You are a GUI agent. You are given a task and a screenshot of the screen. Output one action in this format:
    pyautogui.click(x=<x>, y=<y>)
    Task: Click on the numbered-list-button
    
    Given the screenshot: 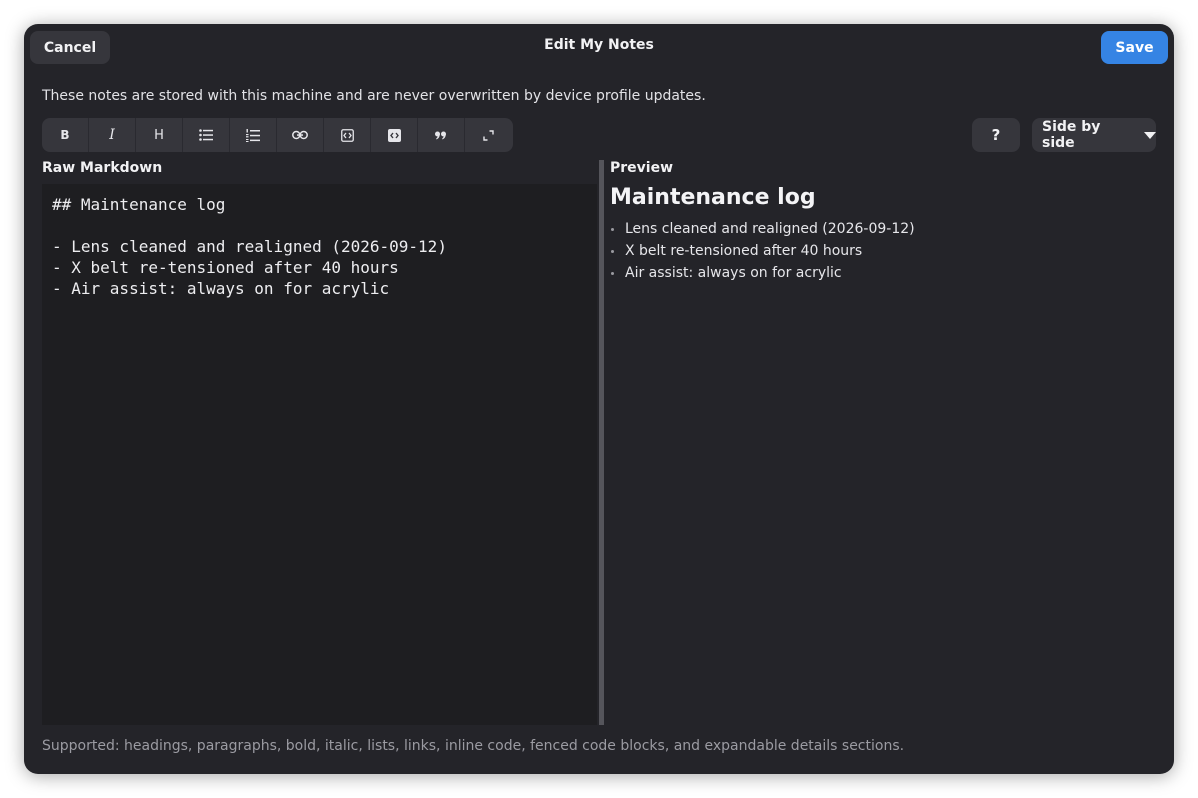 What is the action you would take?
    pyautogui.click(x=253, y=135)
    